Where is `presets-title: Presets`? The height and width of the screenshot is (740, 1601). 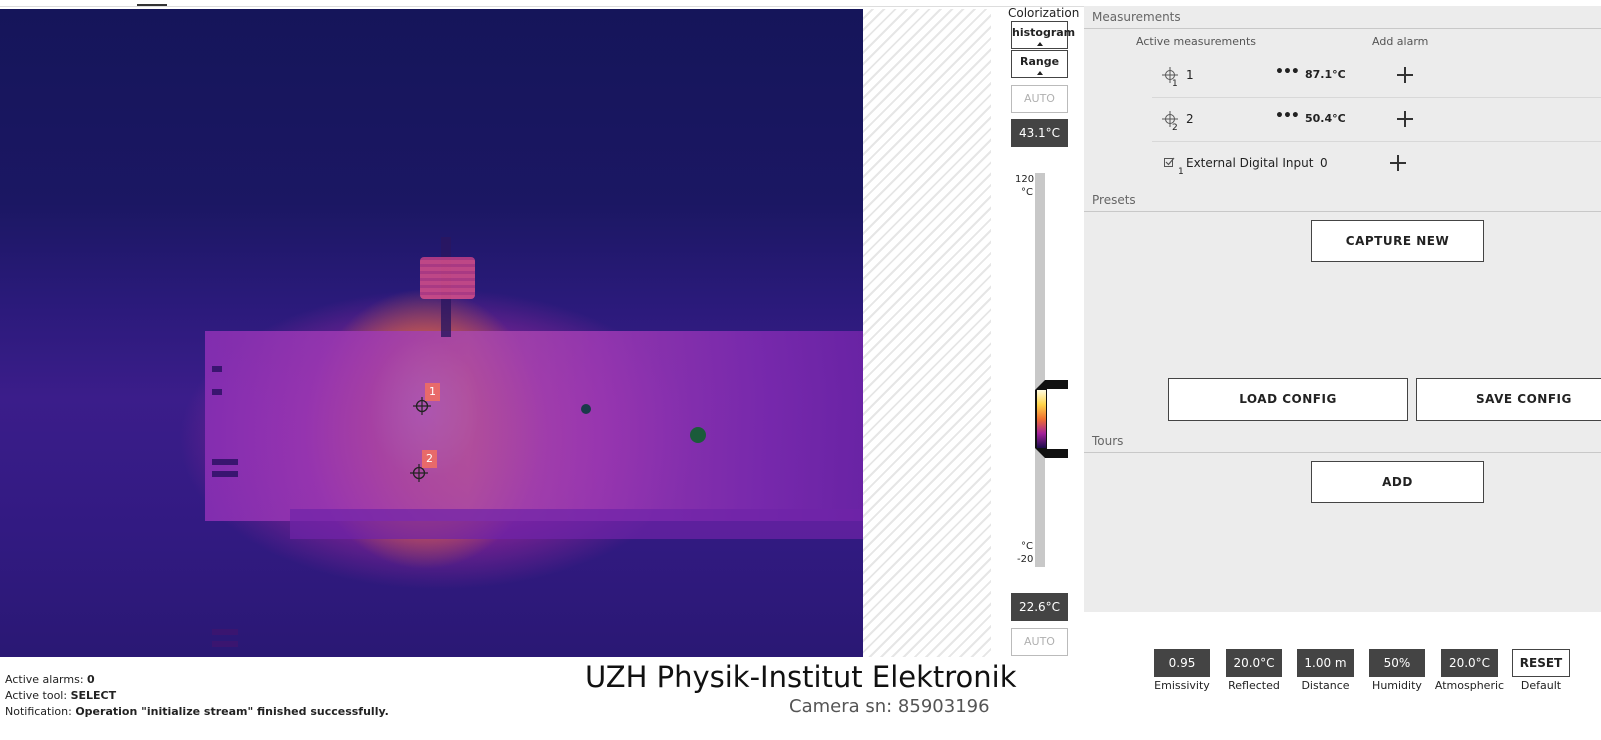
presets-title: Presets is located at coordinates (1114, 200).